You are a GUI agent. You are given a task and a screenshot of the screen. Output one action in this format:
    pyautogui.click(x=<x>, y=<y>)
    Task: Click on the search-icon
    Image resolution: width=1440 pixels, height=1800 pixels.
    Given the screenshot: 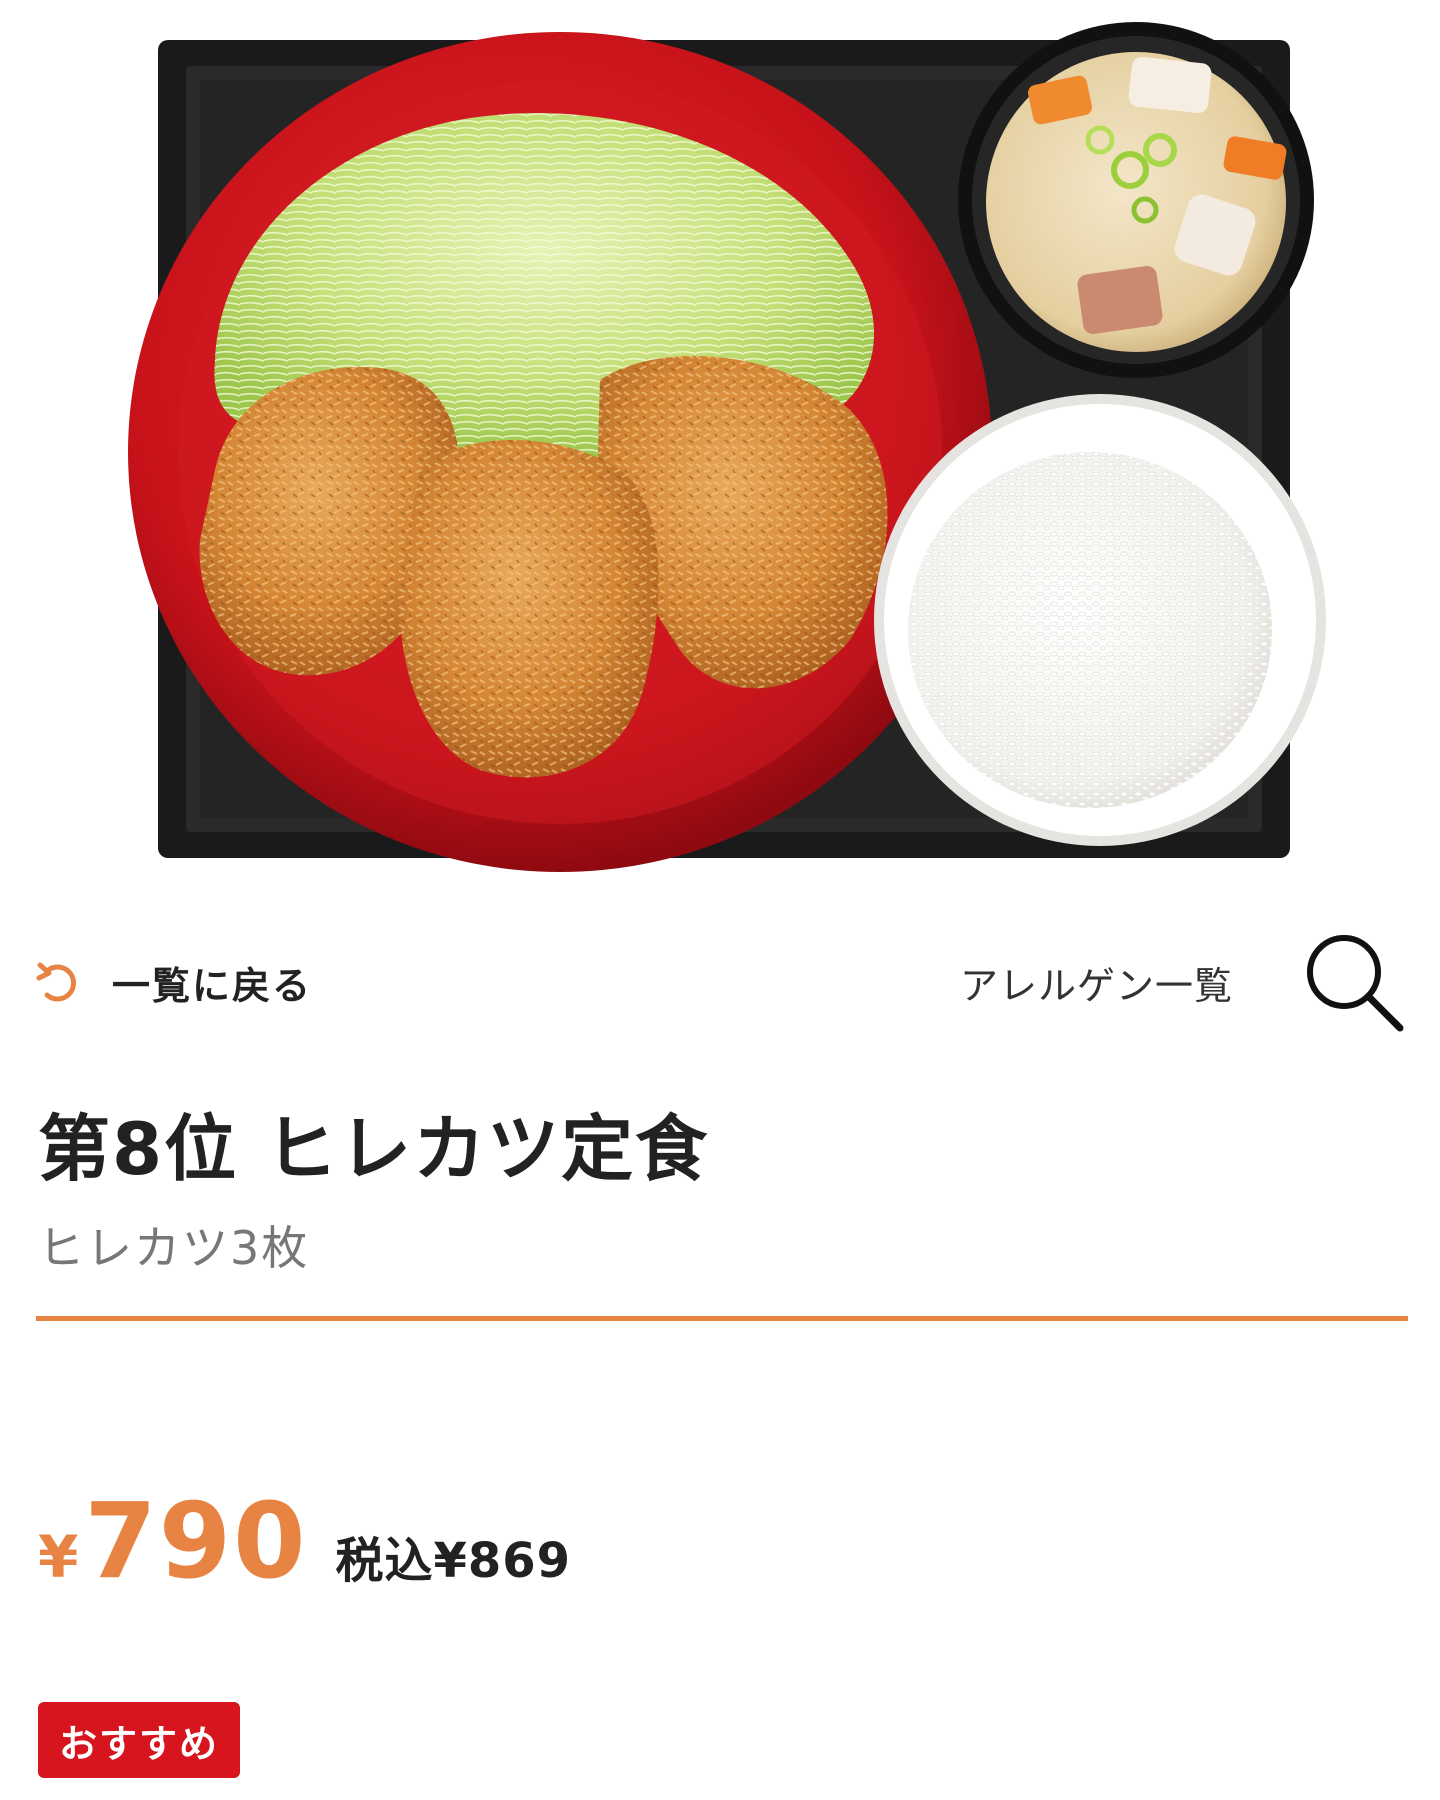 What is the action you would take?
    pyautogui.click(x=1355, y=983)
    